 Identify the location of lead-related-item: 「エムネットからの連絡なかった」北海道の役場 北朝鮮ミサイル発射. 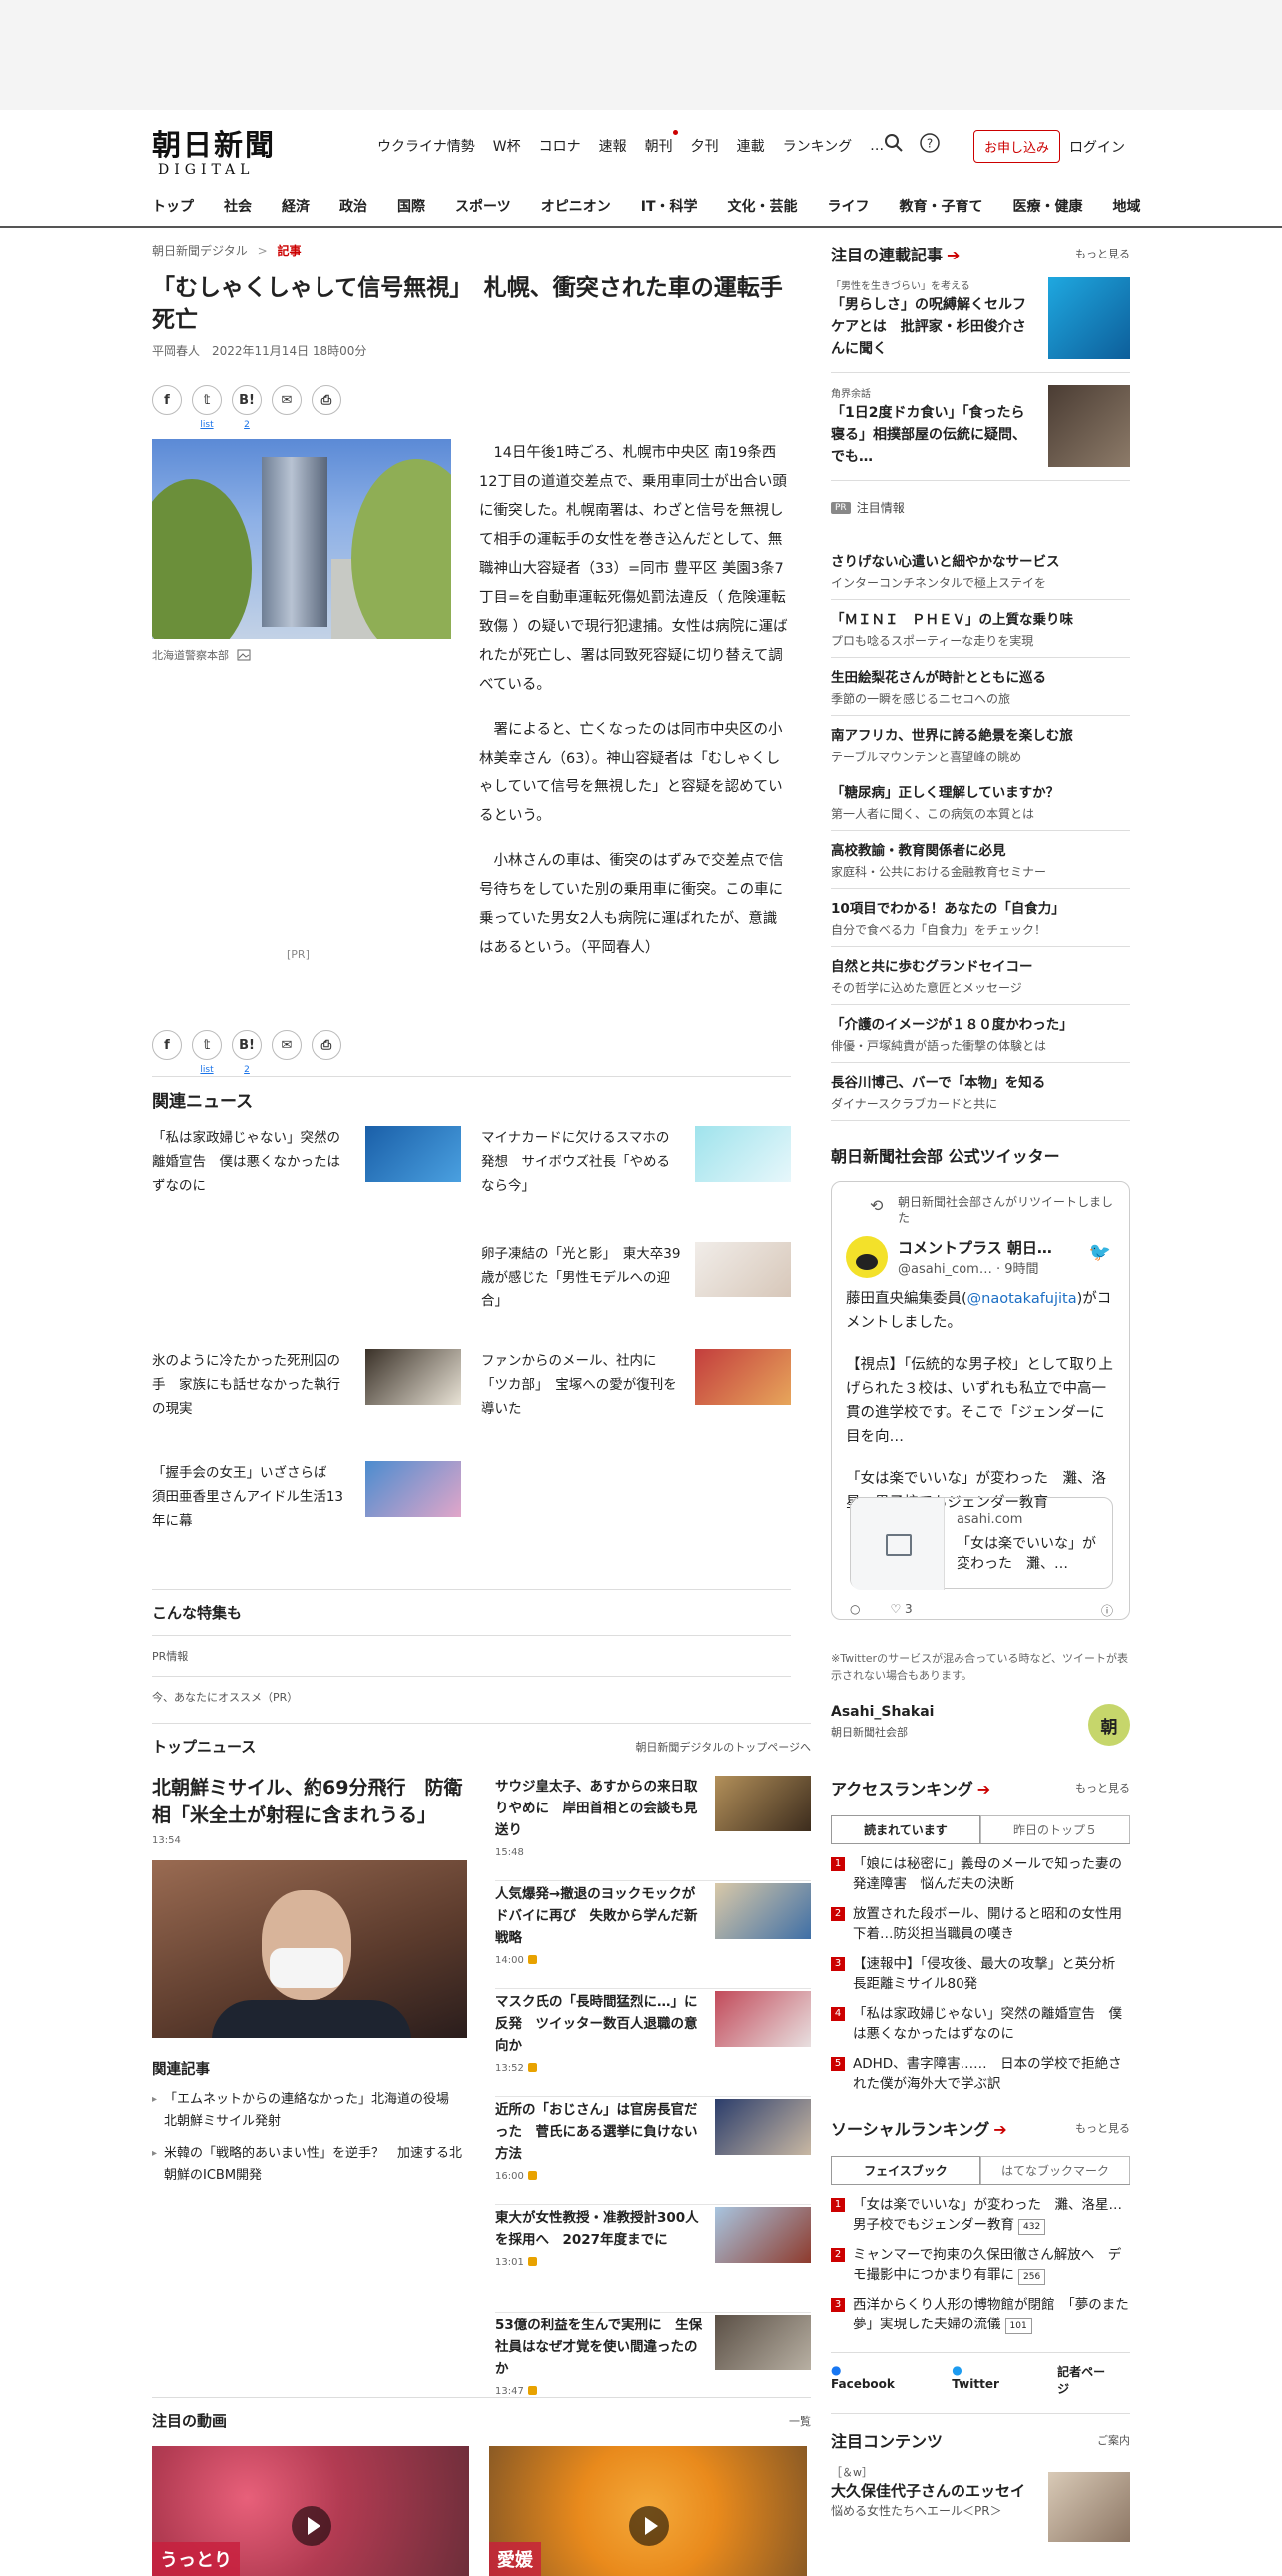
(309, 2111).